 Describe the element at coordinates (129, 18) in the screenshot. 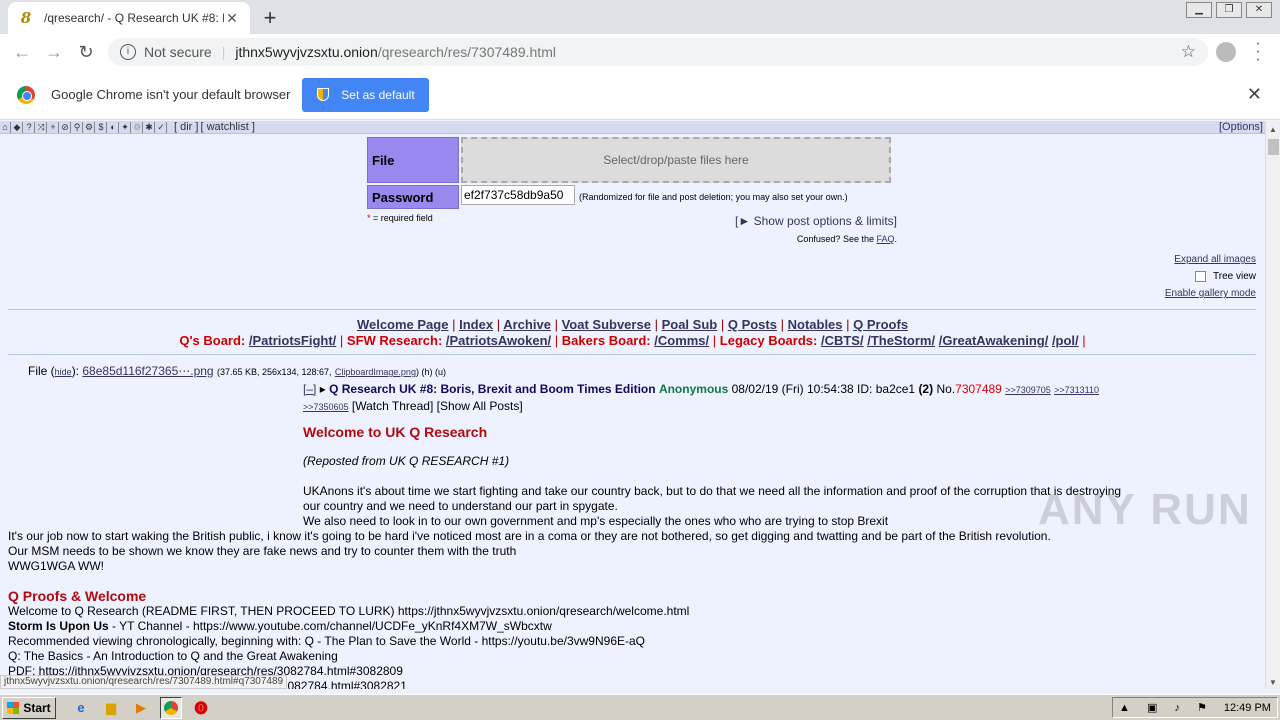

I see `browser-tab: 8 /qresearch/ - Q Research UK #8: Bo ✕` at that location.